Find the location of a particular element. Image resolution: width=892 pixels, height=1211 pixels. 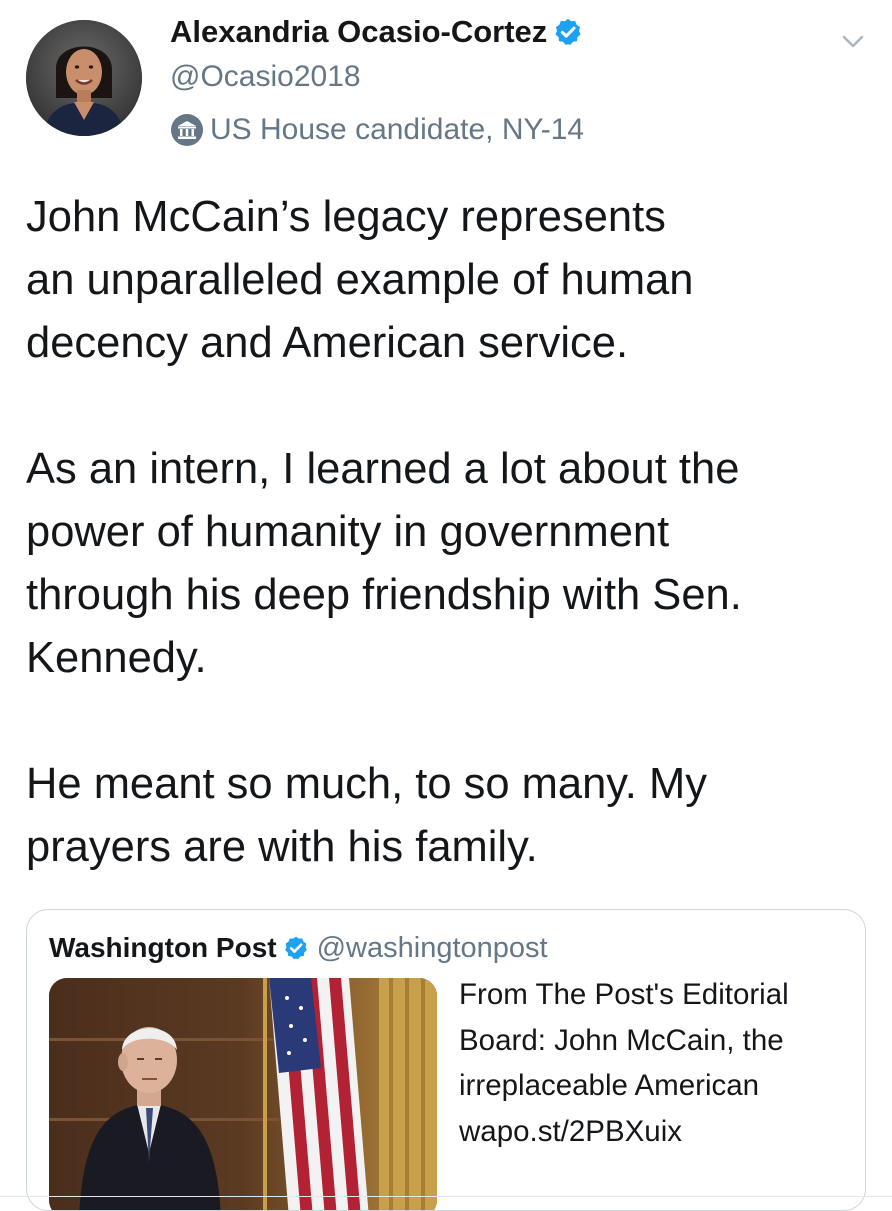

quoted-tweet-image is located at coordinates (243, 1094).